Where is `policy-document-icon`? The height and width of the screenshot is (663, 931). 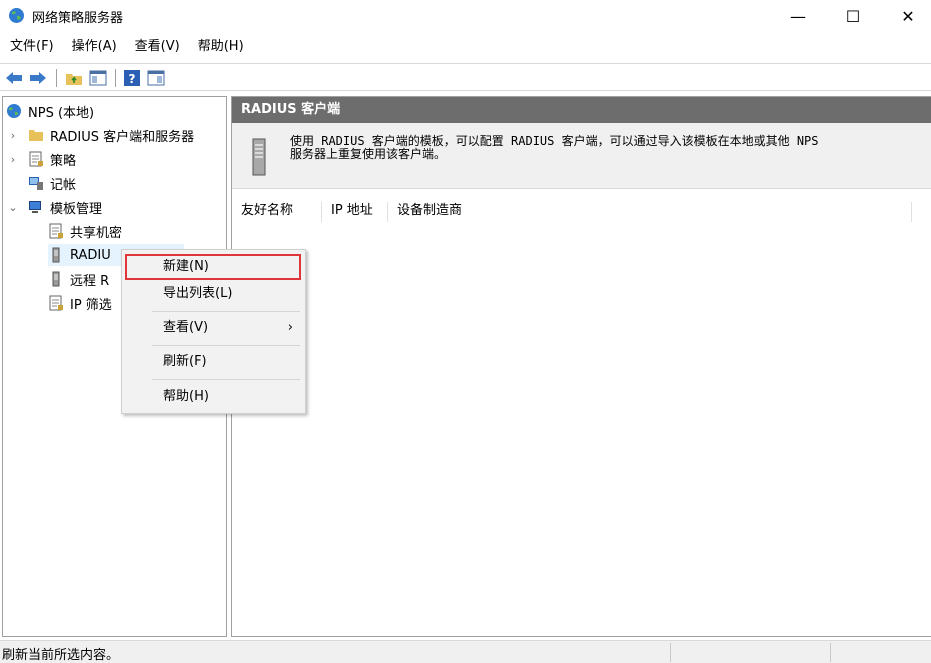 policy-document-icon is located at coordinates (36, 159).